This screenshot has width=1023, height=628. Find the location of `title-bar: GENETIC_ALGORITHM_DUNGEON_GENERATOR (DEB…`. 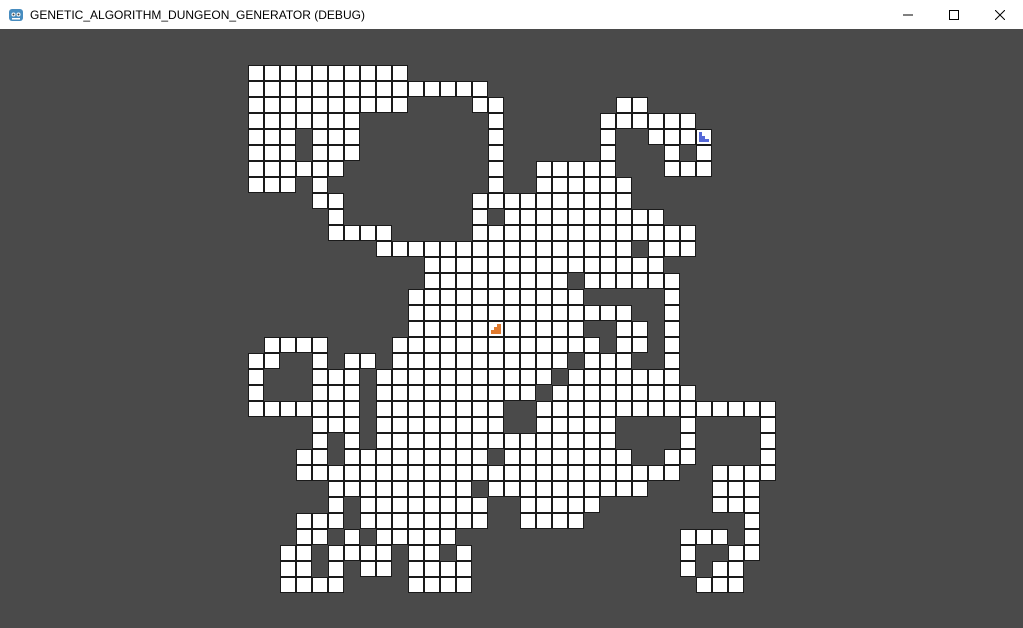

title-bar: GENETIC_ALGORITHM_DUNGEON_GENERATOR (DEB… is located at coordinates (511, 14).